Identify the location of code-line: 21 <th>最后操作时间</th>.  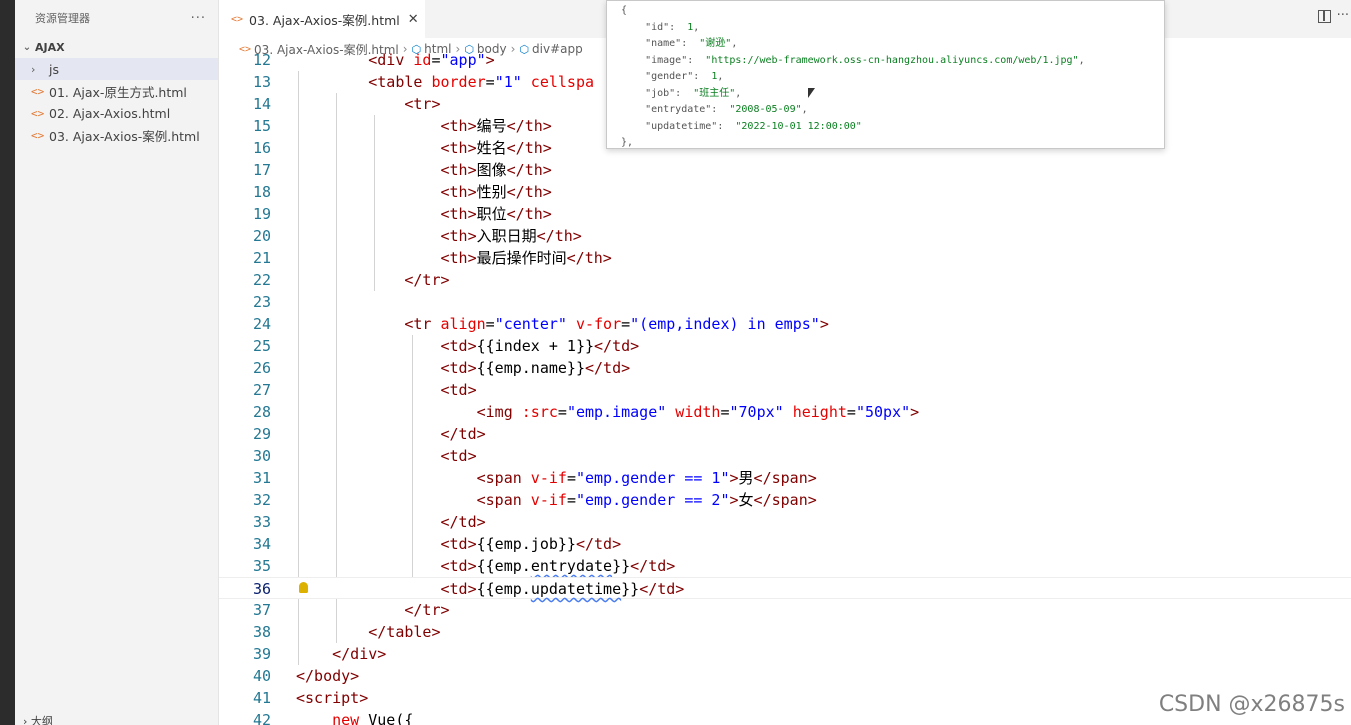
(785, 258).